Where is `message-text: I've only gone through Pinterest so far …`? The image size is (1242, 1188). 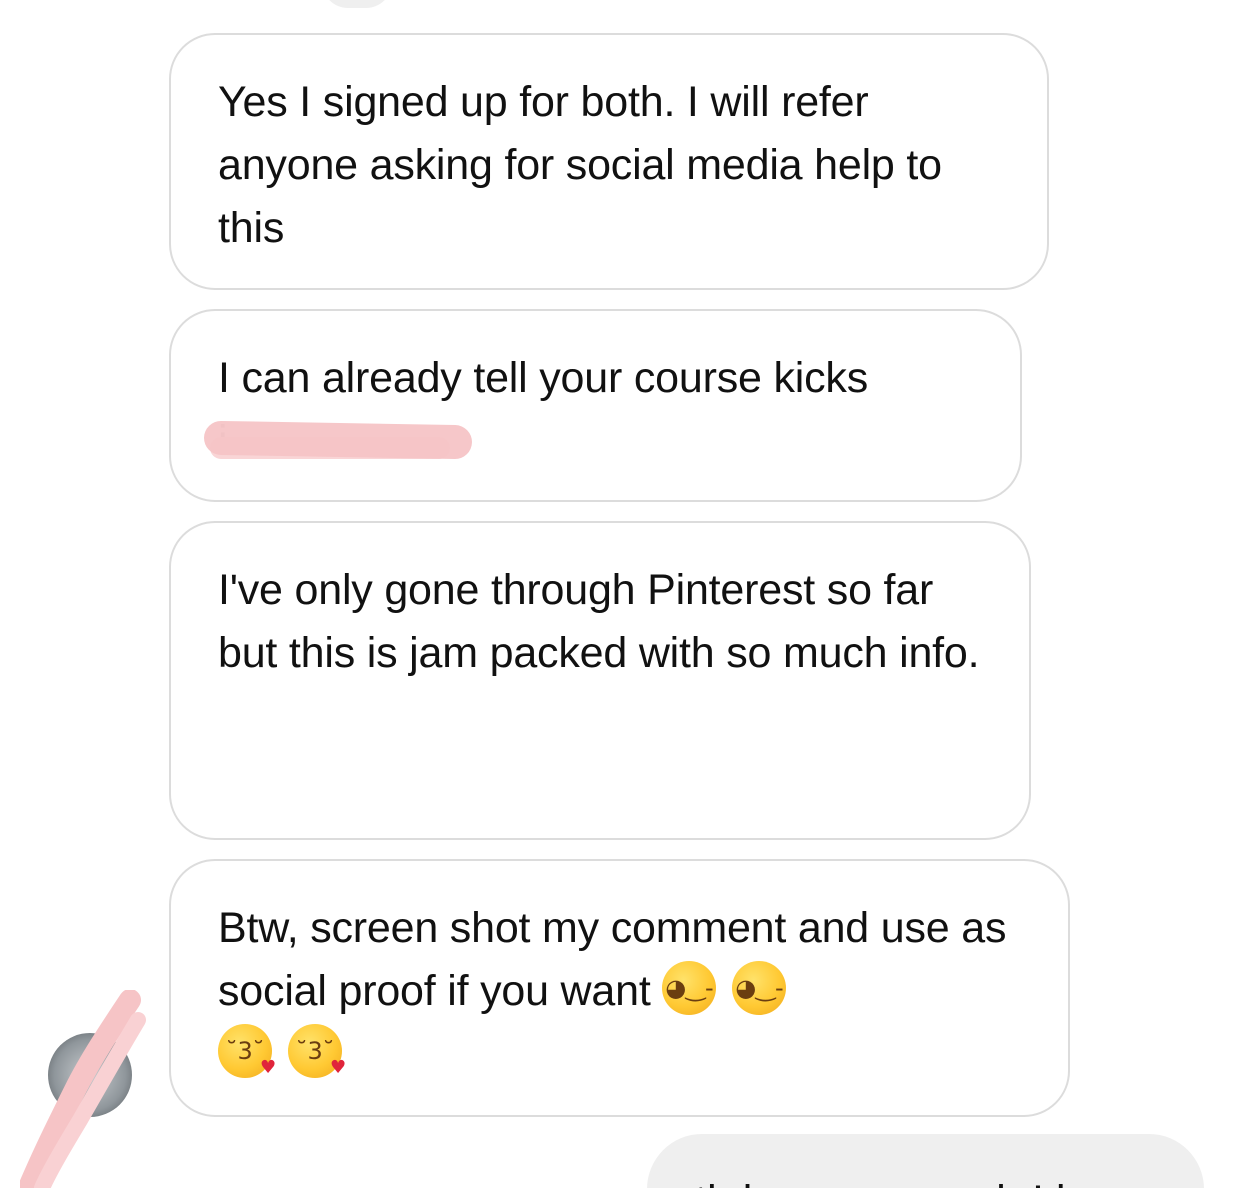
message-text: I've only gone through Pinterest so far … is located at coordinates (599, 621).